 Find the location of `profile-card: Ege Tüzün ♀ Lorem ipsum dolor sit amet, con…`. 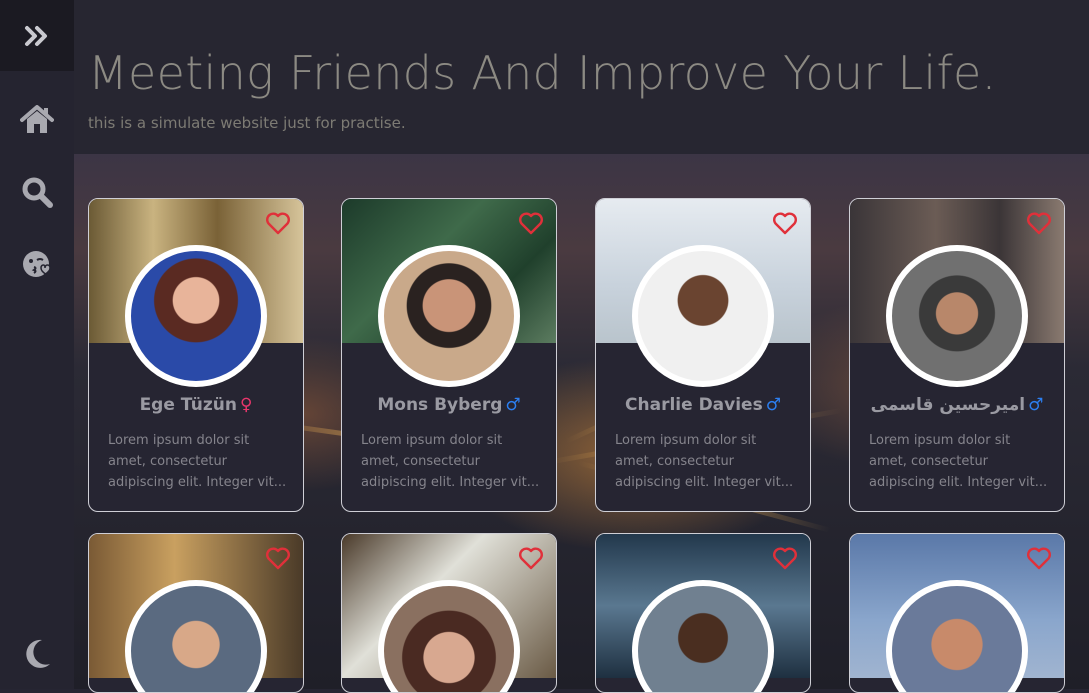

profile-card: Ege Tüzün ♀ Lorem ipsum dolor sit amet, con… is located at coordinates (196, 355).